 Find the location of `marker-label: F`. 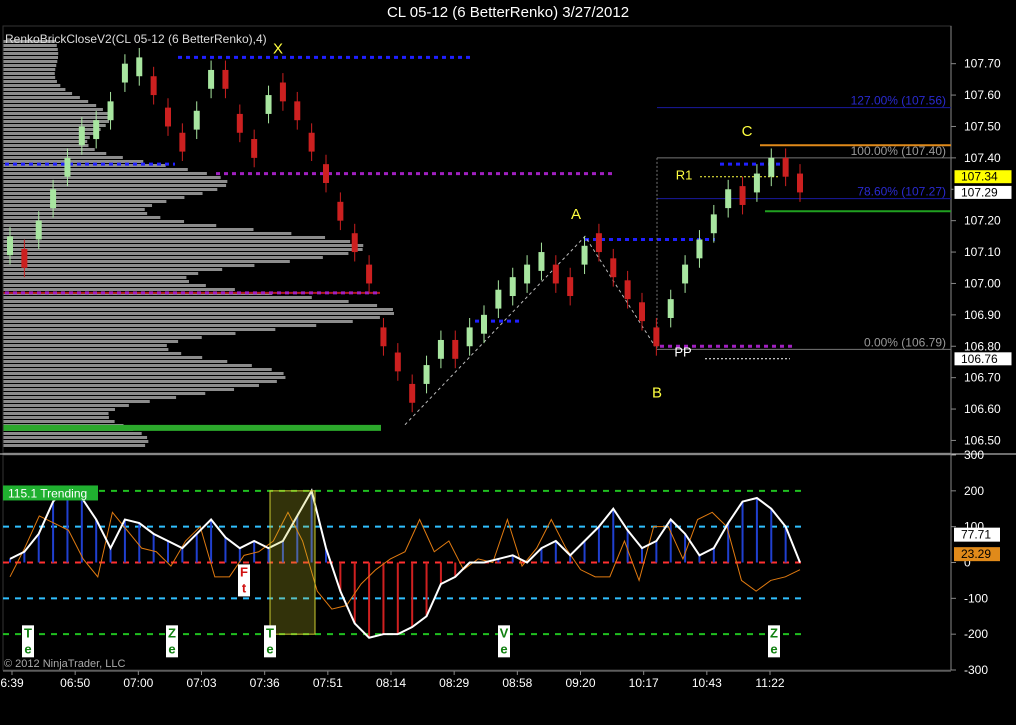

marker-label: F is located at coordinates (244, 571).